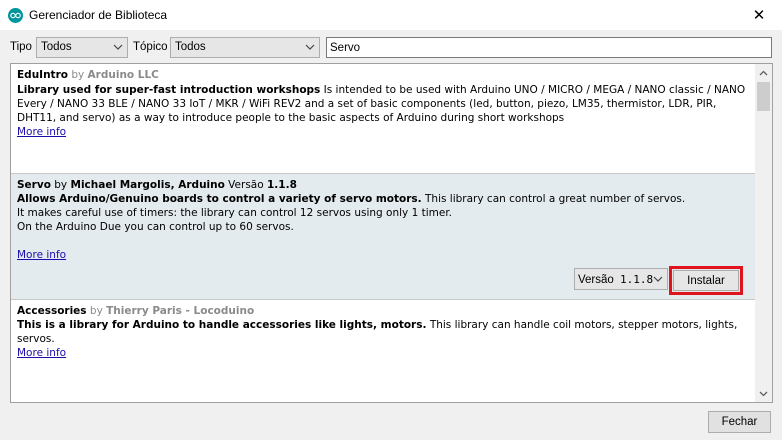  I want to click on close-button: Fechar, so click(739, 422).